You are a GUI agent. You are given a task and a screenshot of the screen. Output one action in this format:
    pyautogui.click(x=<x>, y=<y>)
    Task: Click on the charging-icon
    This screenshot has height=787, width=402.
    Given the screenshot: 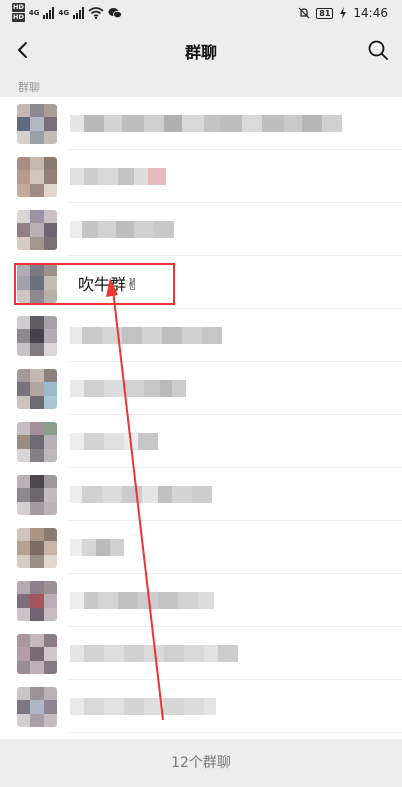 What is the action you would take?
    pyautogui.click(x=343, y=13)
    